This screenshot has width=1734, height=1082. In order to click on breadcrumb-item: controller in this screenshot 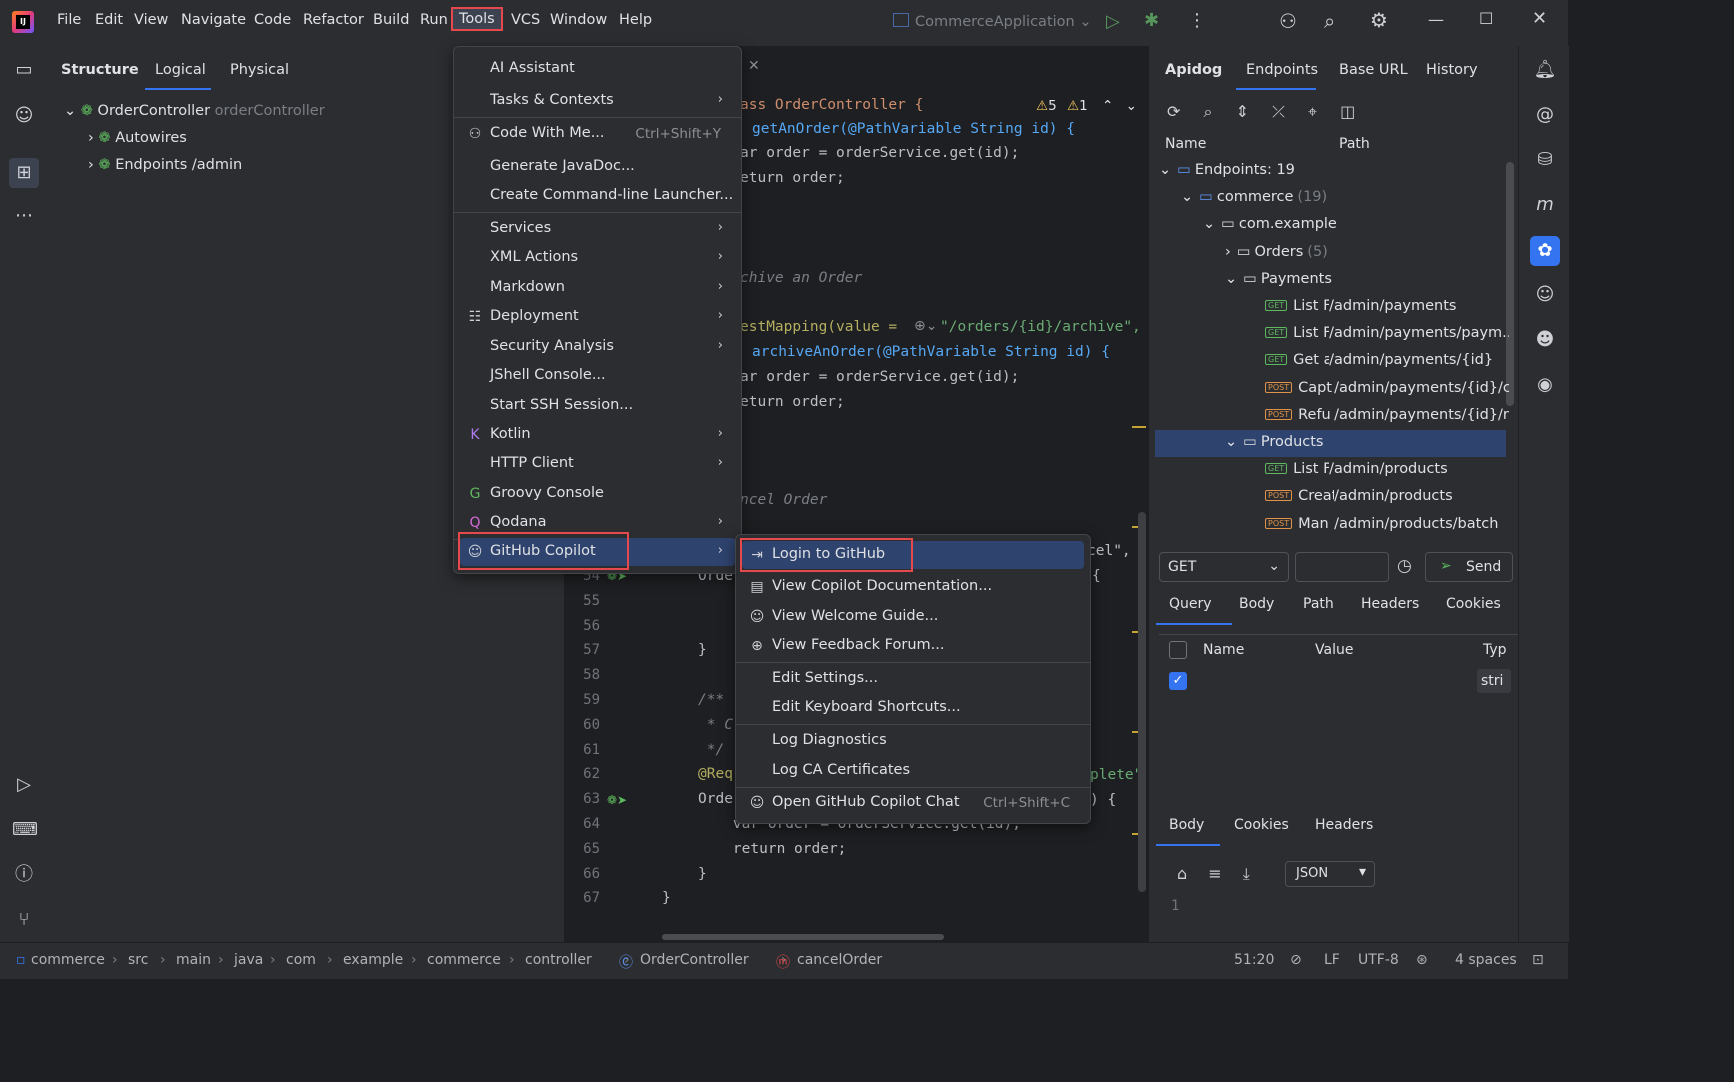, I will do `click(558, 960)`.